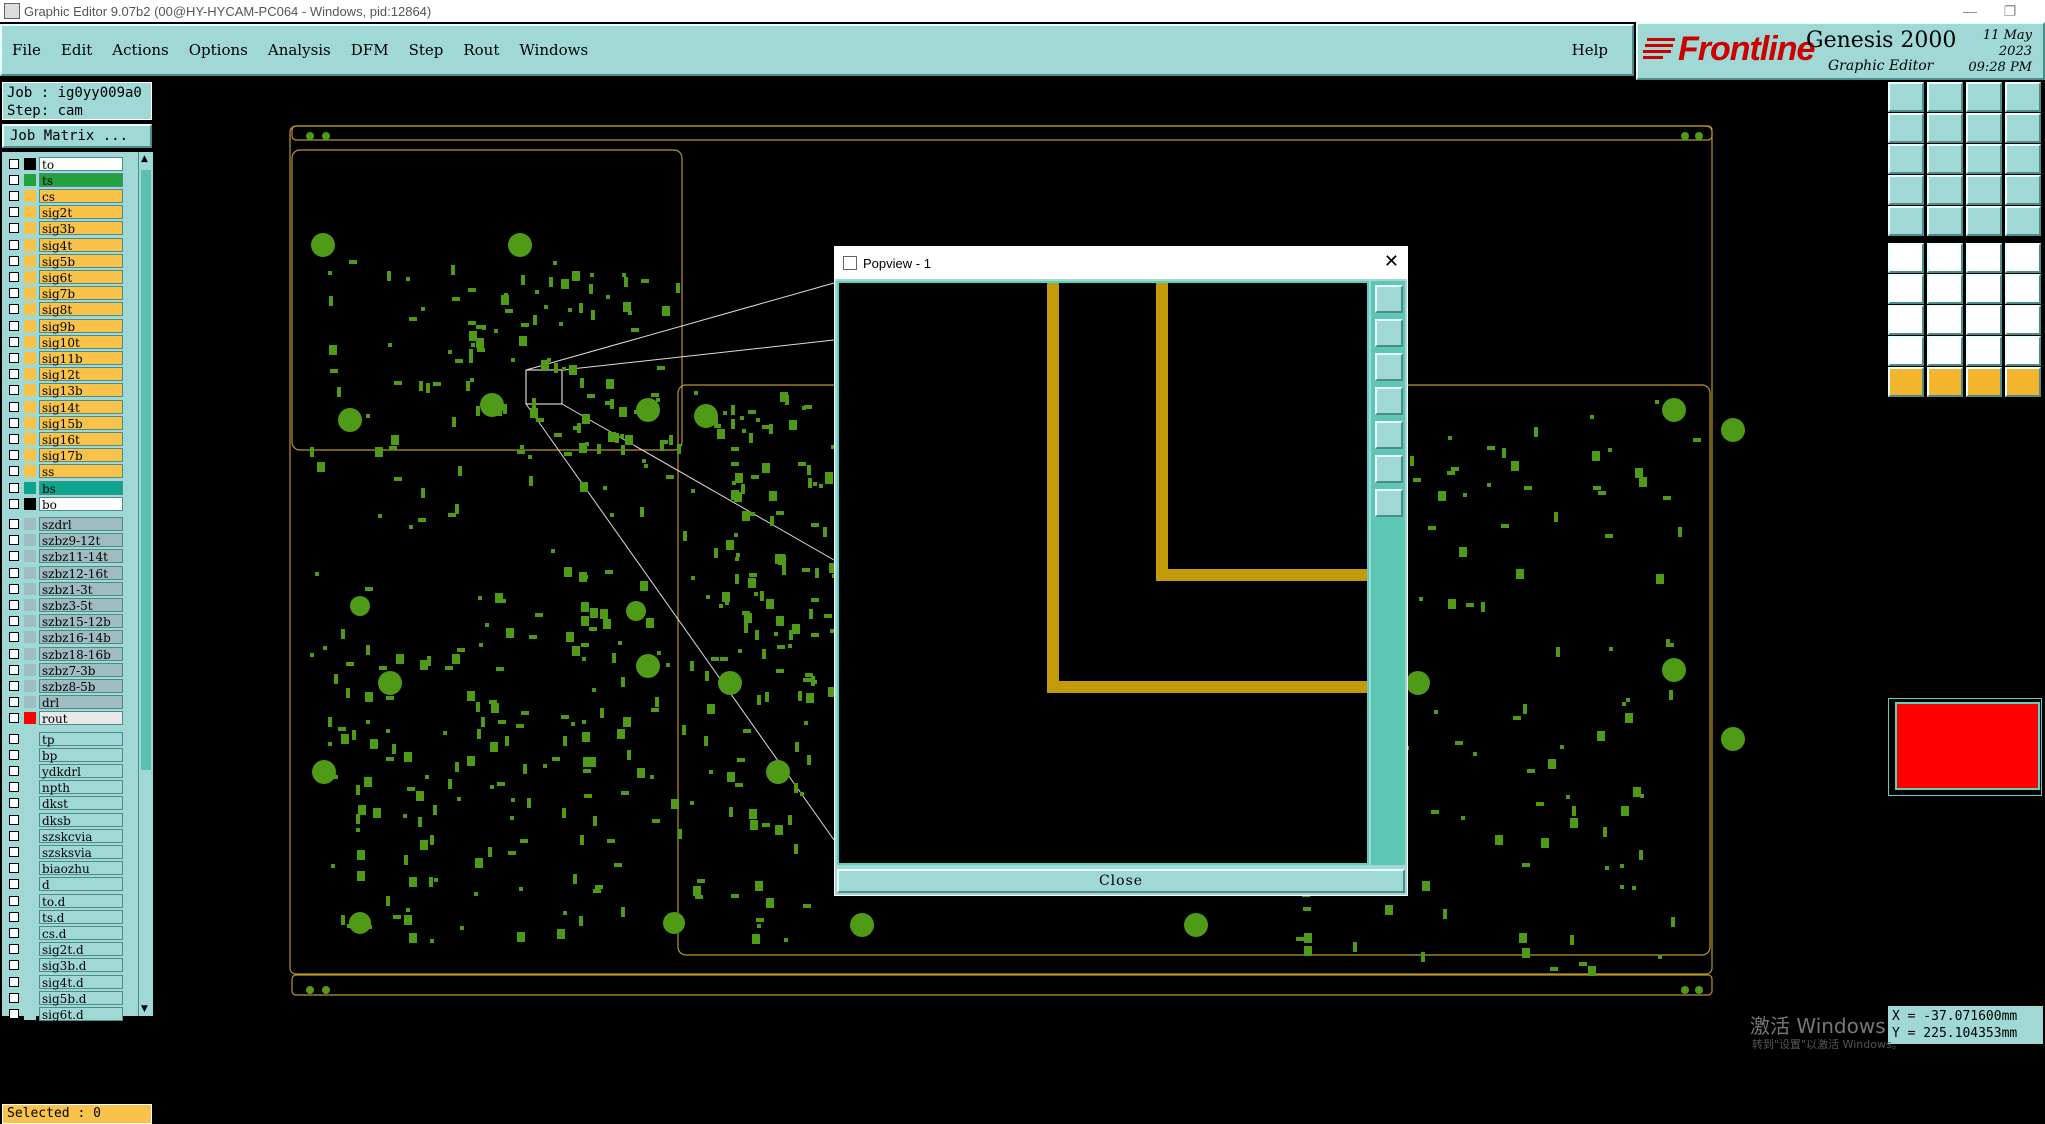  What do you see at coordinates (1389, 367) in the screenshot?
I see `popview-pan-down-button` at bounding box center [1389, 367].